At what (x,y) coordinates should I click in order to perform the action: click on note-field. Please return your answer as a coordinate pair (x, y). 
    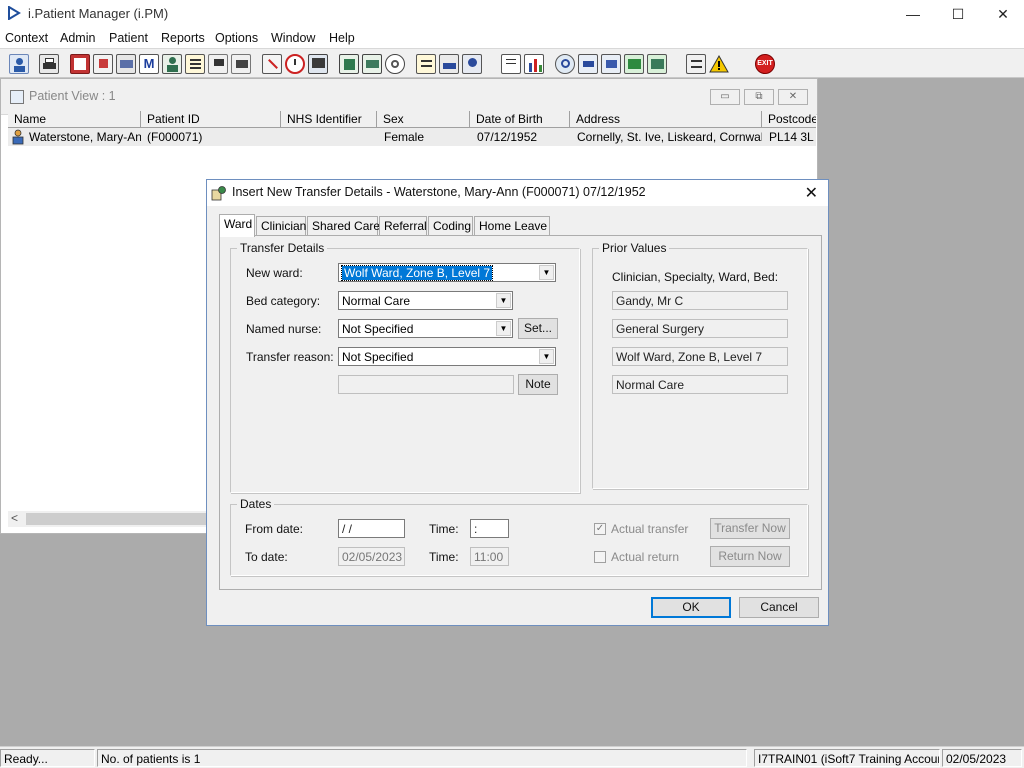
    Looking at the image, I should click on (426, 384).